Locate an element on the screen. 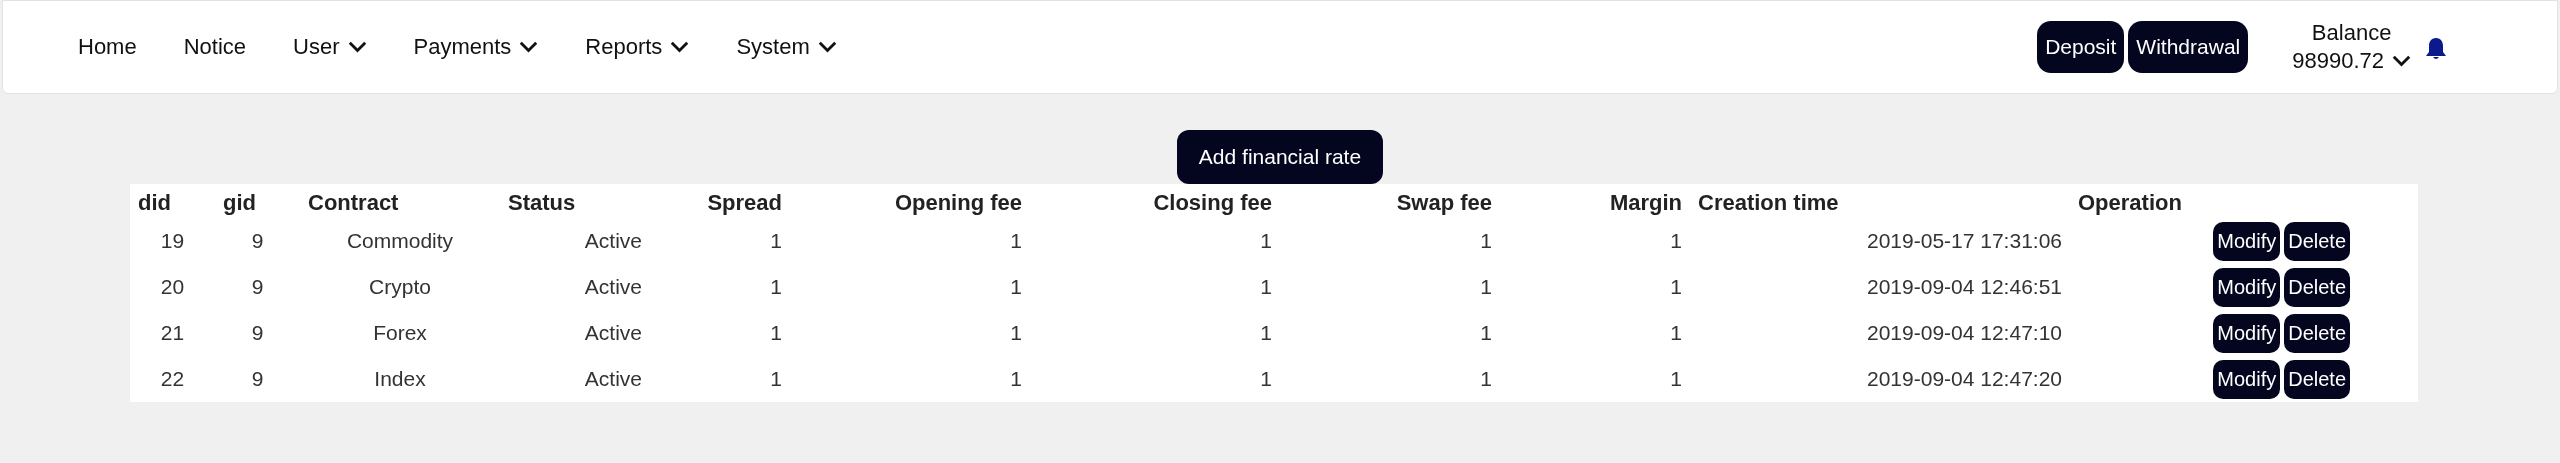 The image size is (2560, 463). nav-action-button: Withdrawal is located at coordinates (2188, 47).